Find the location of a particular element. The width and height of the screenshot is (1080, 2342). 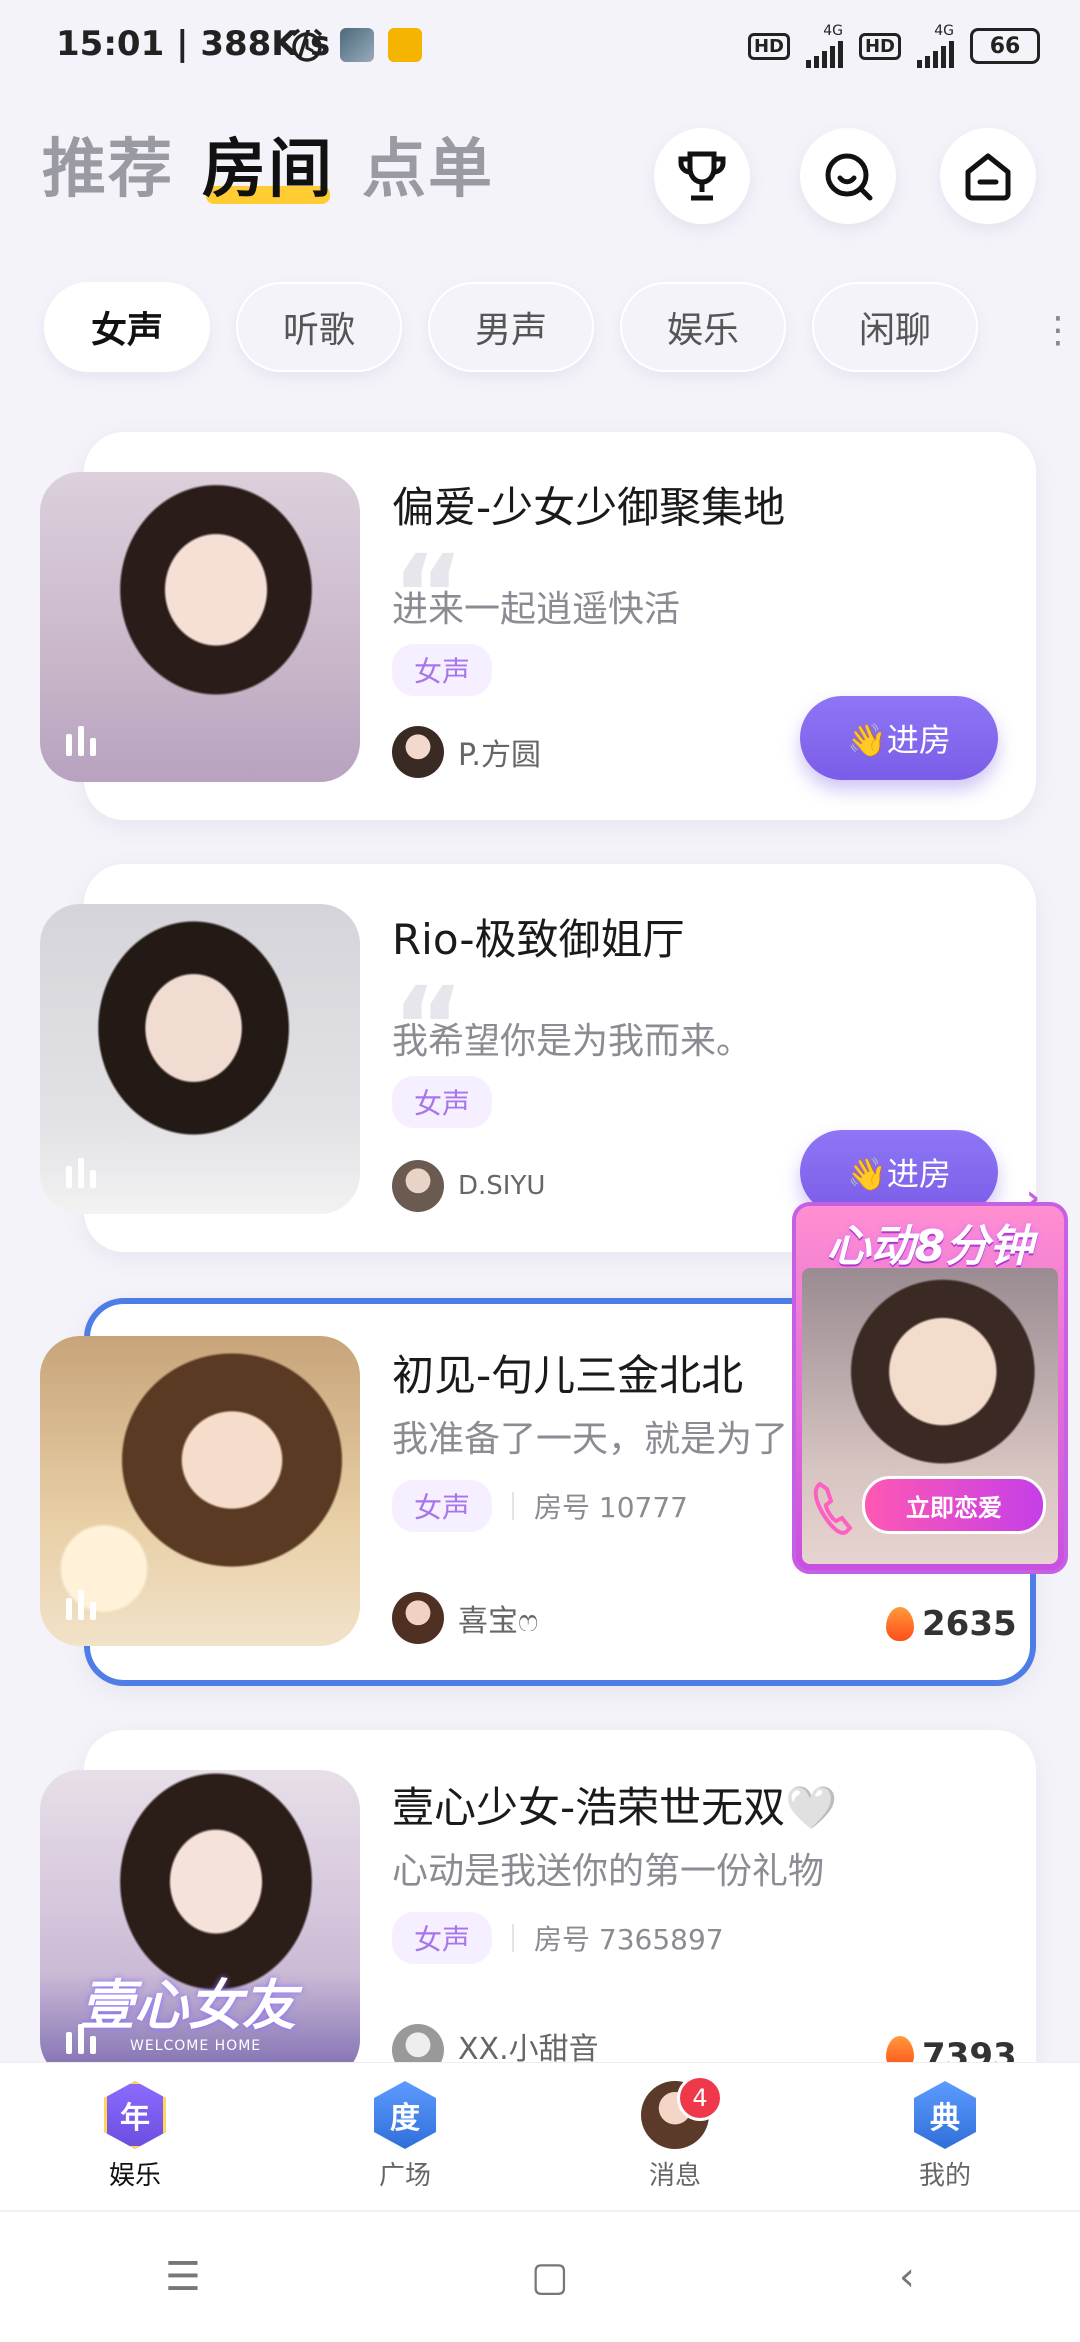

room-cover-image: 壹心女友 WELCOME HOME is located at coordinates (200, 1925).